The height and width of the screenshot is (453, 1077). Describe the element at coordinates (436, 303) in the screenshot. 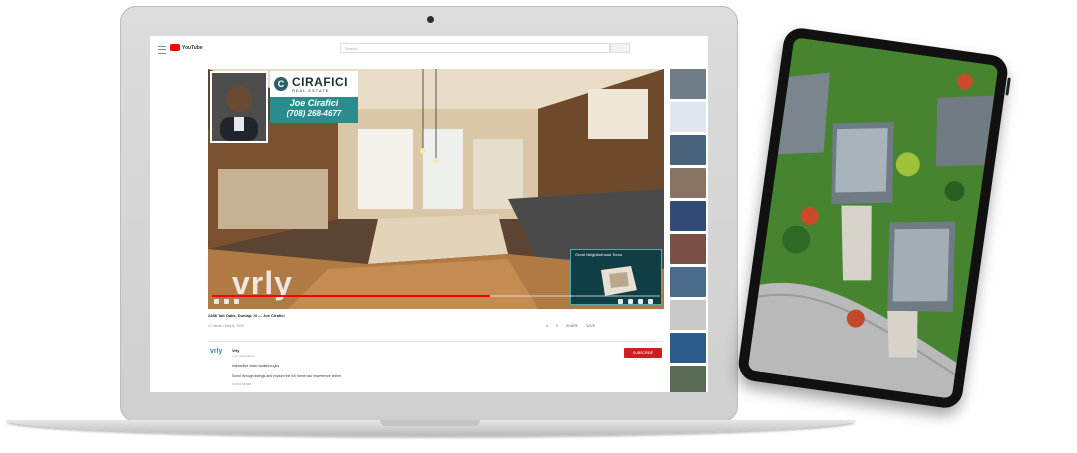

I see `video-controls` at that location.